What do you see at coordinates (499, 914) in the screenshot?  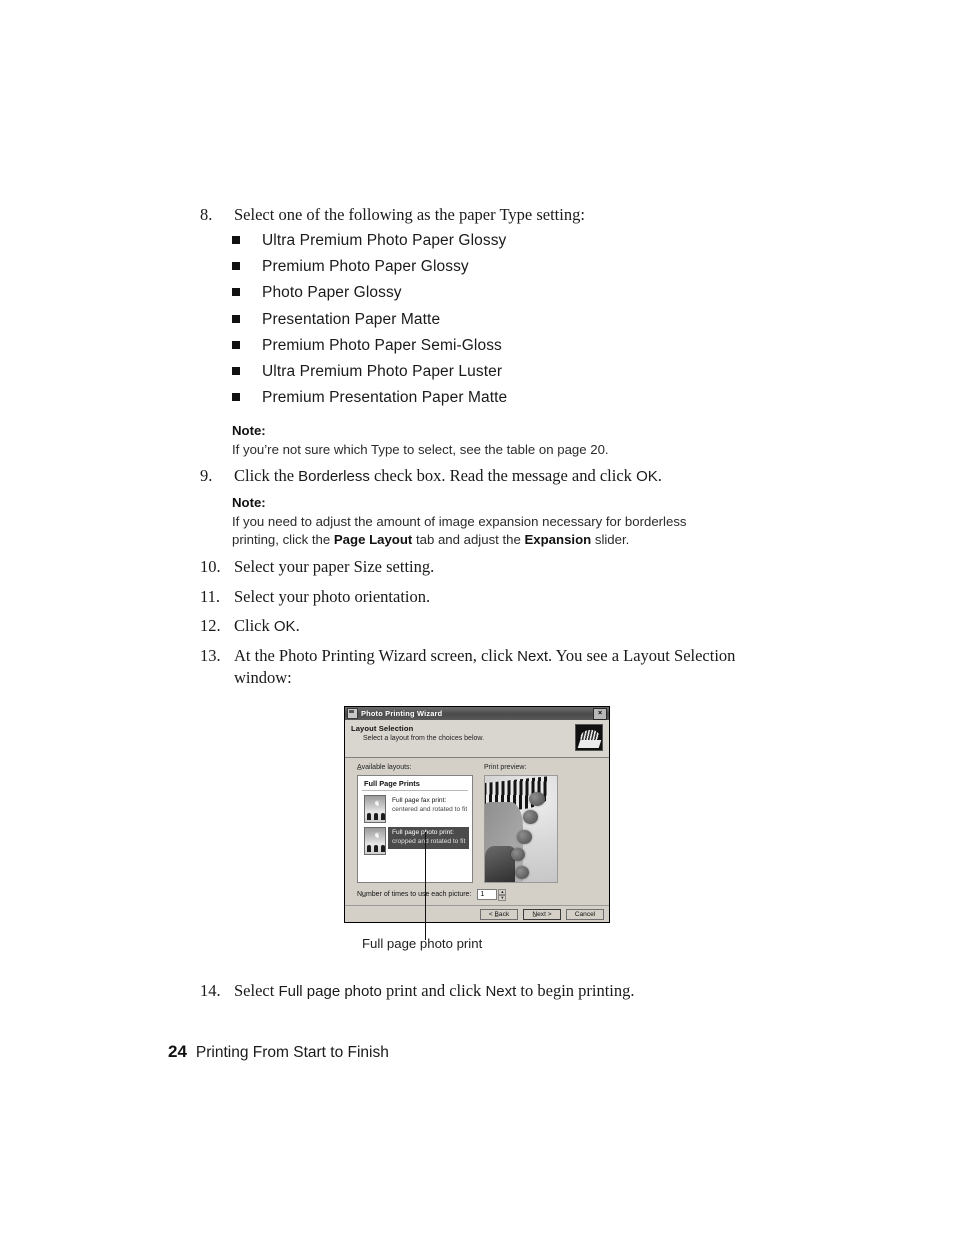 I see `back-button: < B̲ack` at bounding box center [499, 914].